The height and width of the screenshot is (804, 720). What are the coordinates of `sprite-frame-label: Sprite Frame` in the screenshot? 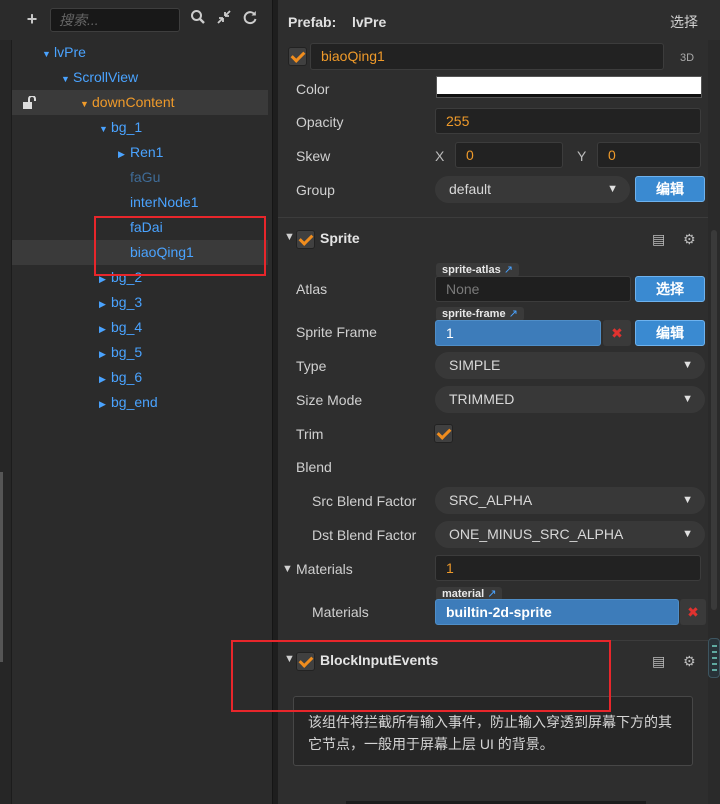 It's located at (336, 332).